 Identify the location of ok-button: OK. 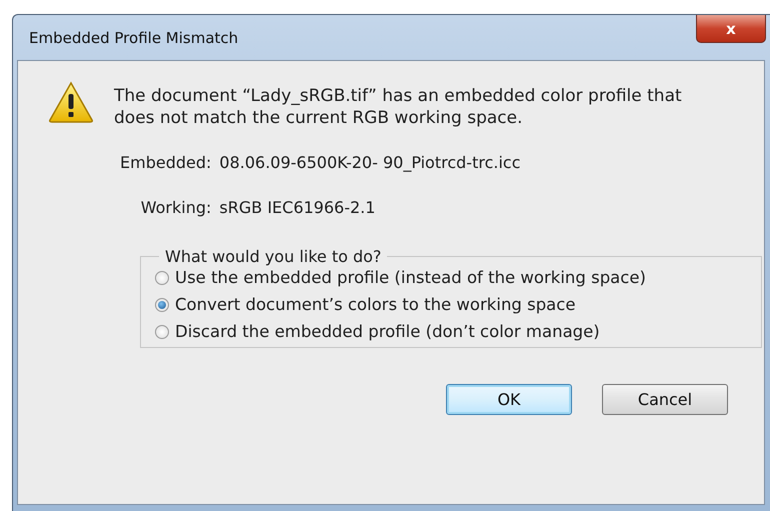
(509, 399).